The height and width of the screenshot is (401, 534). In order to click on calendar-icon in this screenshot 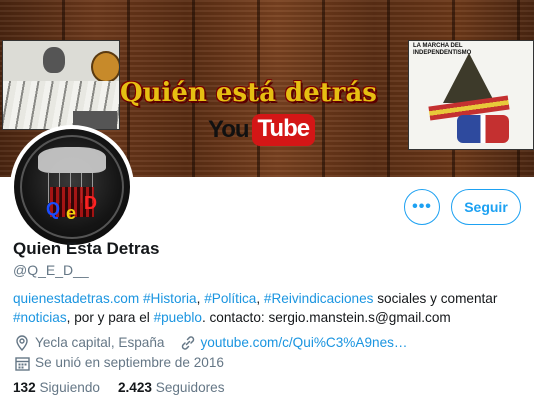, I will do `click(22, 363)`.